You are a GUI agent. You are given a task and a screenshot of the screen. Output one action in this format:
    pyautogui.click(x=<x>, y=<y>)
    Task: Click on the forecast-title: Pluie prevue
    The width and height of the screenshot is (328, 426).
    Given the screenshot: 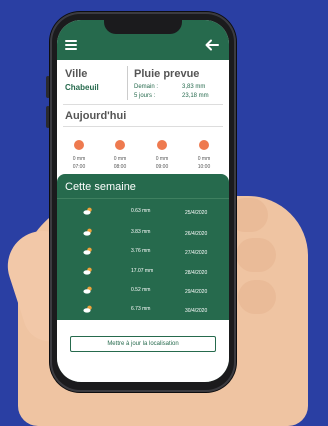 What is the action you would take?
    pyautogui.click(x=167, y=74)
    